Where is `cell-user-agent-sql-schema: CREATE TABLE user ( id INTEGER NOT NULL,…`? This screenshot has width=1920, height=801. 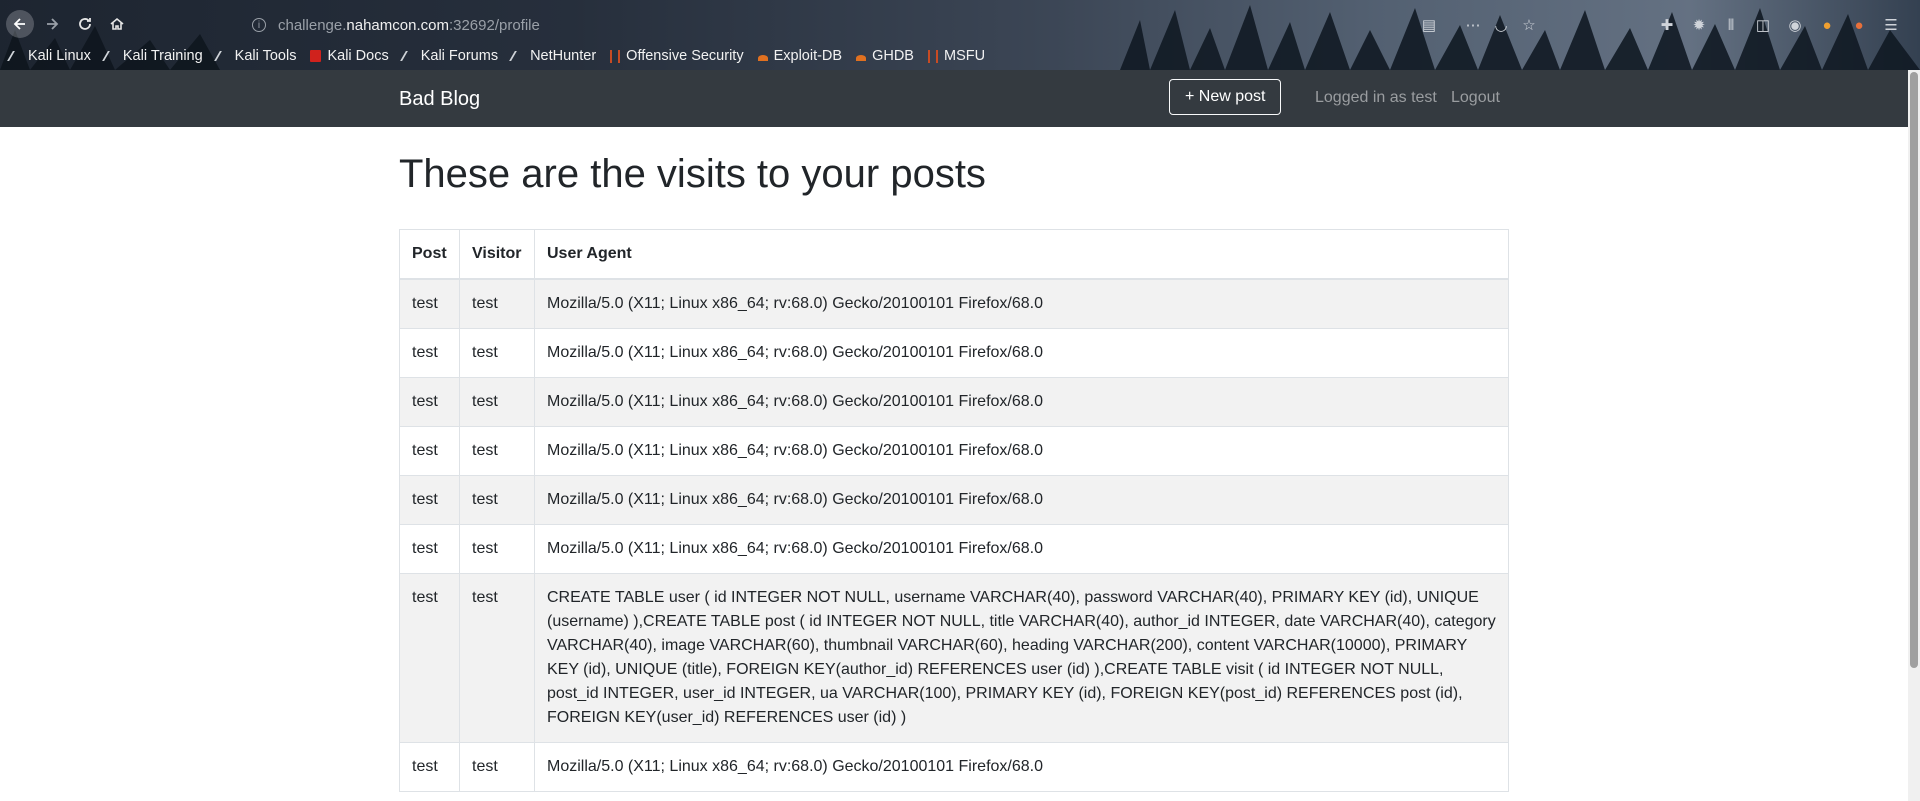
cell-user-agent-sql-schema: CREATE TABLE user ( id INTEGER NOT NULL,… is located at coordinates (1021, 658).